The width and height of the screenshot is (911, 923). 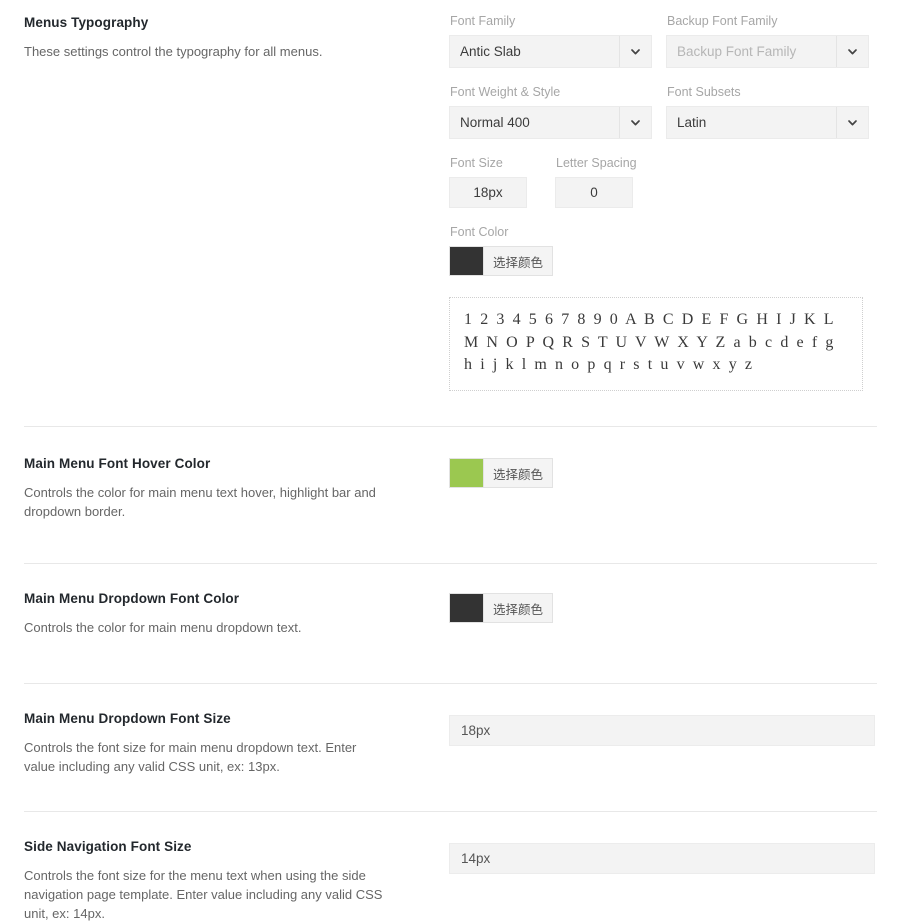 I want to click on font-family-select: Antic Slab, so click(x=550, y=51).